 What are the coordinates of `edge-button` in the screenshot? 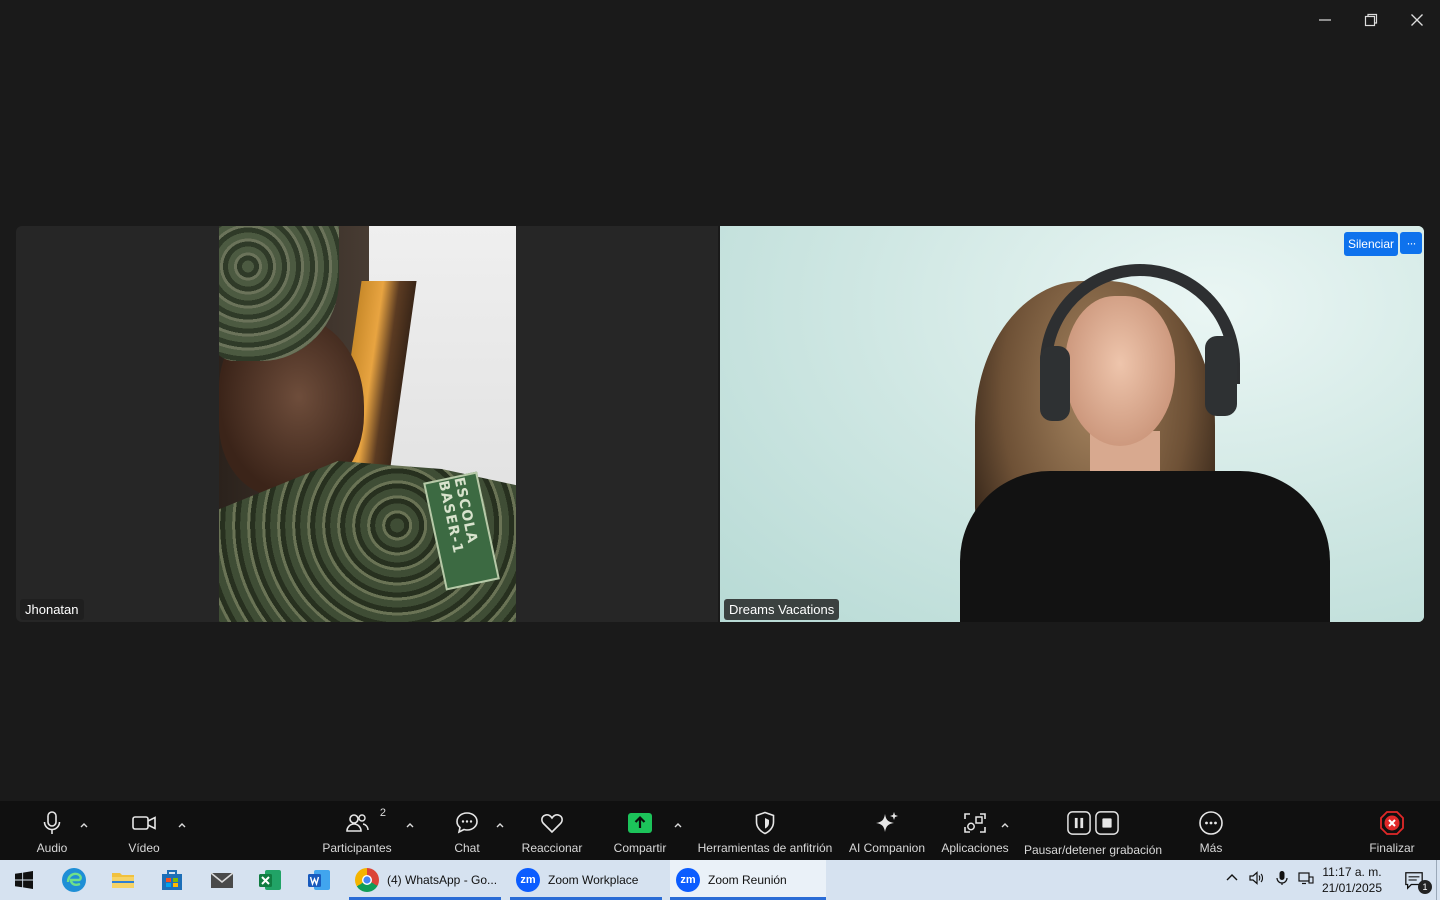 It's located at (74, 880).